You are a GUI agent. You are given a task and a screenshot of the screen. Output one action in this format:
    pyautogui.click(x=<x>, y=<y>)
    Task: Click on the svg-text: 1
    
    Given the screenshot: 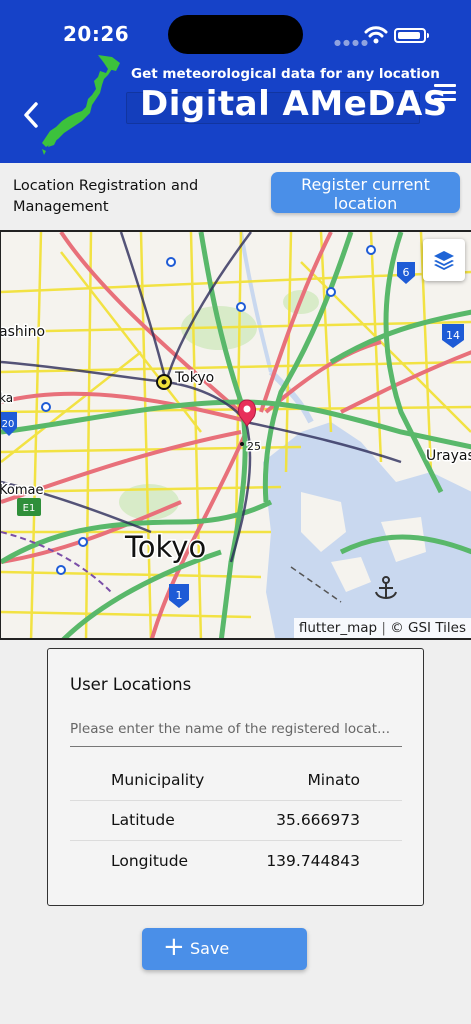 What is the action you would take?
    pyautogui.click(x=179, y=595)
    